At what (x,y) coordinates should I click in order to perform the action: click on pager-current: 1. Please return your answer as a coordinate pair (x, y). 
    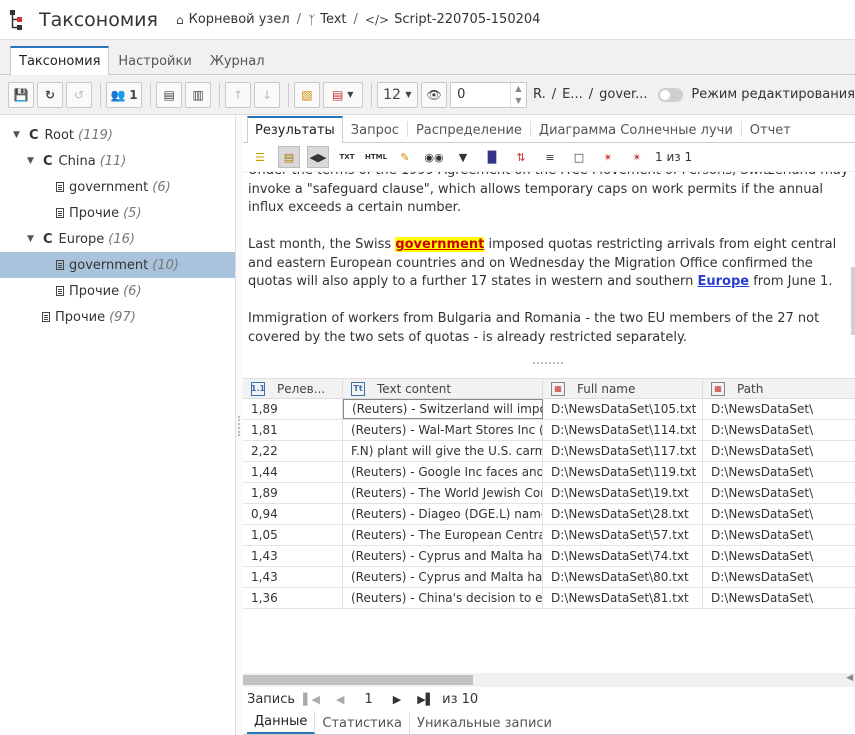
    Looking at the image, I should click on (368, 699).